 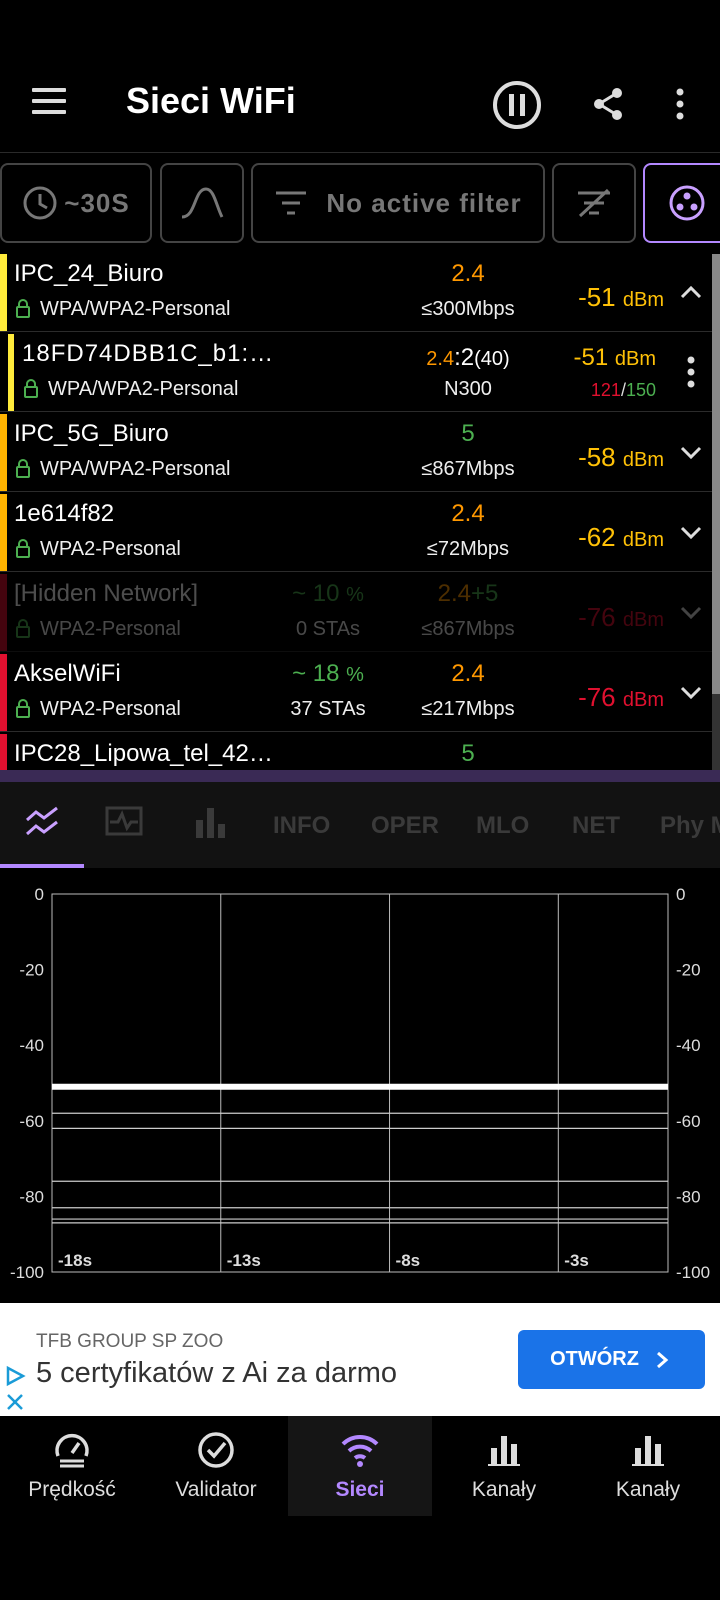 I want to click on filter-icon, so click(x=291, y=203).